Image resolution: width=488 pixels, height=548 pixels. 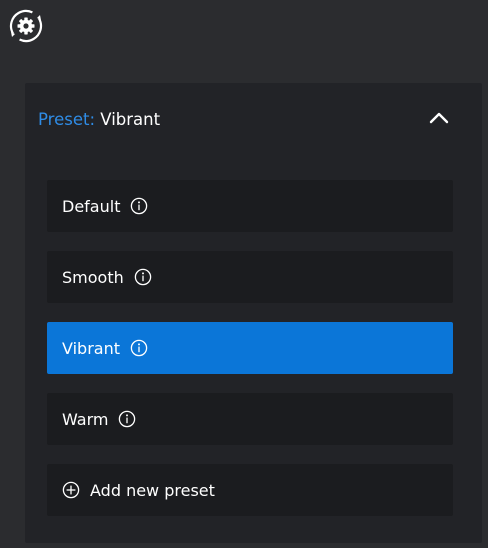 I want to click on preset-item-label: Default, so click(x=91, y=206).